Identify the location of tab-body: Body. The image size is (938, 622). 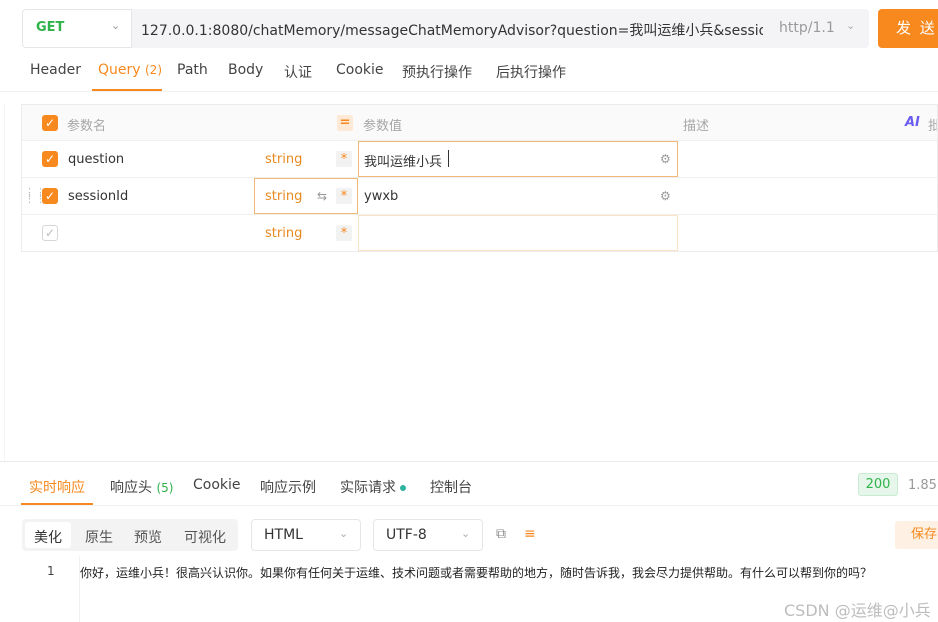
(245, 70).